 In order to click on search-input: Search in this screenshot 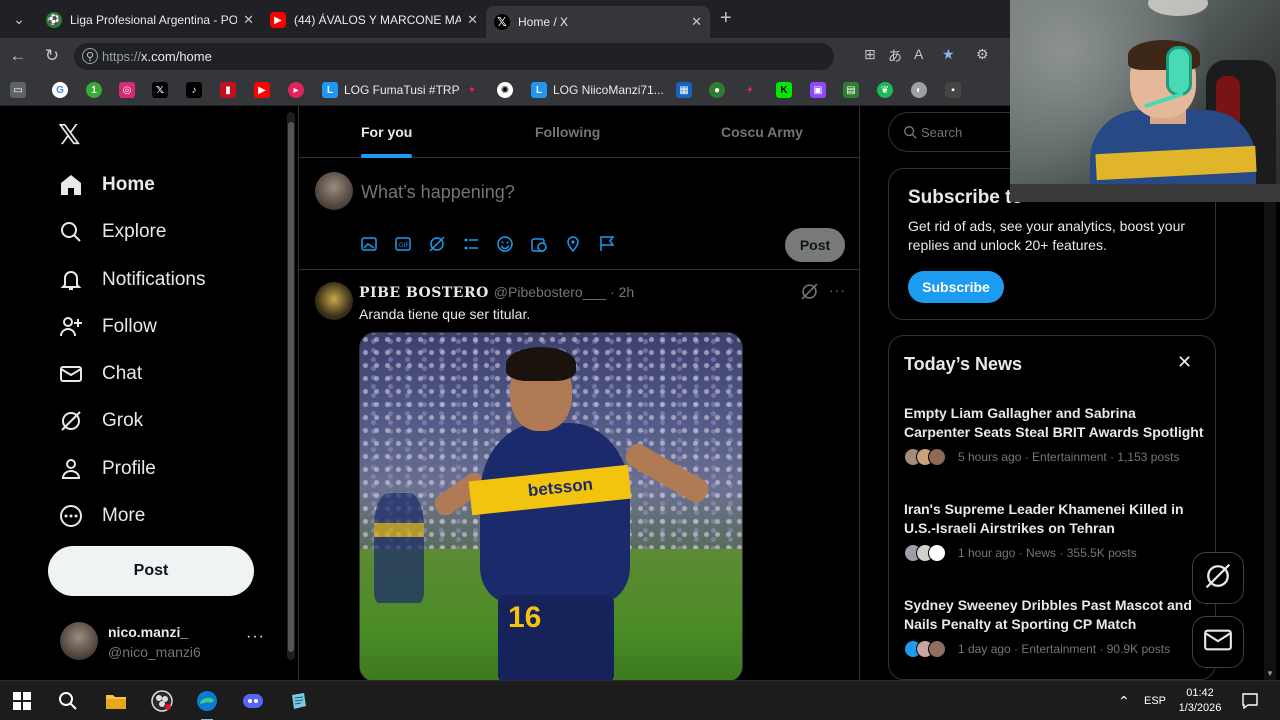, I will do `click(958, 132)`.